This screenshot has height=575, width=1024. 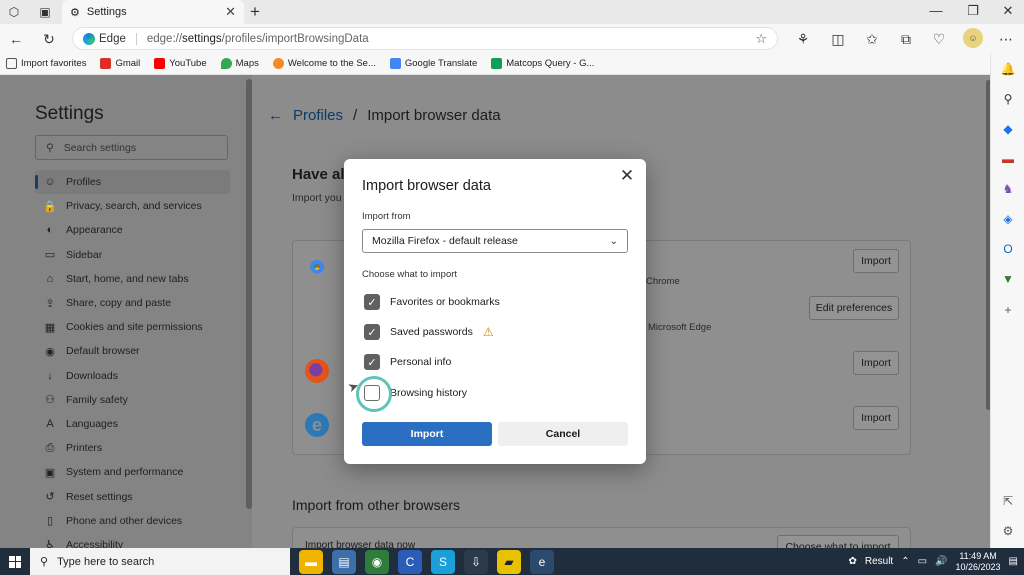 I want to click on title-bar: ⬡ ▣ ⚙ Settings ✕ + — ❐ ✕, so click(x=512, y=12).